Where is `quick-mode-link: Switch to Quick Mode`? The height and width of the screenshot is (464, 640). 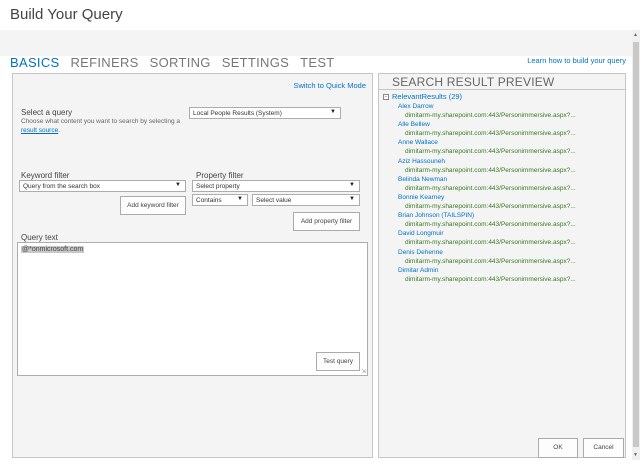
quick-mode-link: Switch to Quick Mode is located at coordinates (329, 85).